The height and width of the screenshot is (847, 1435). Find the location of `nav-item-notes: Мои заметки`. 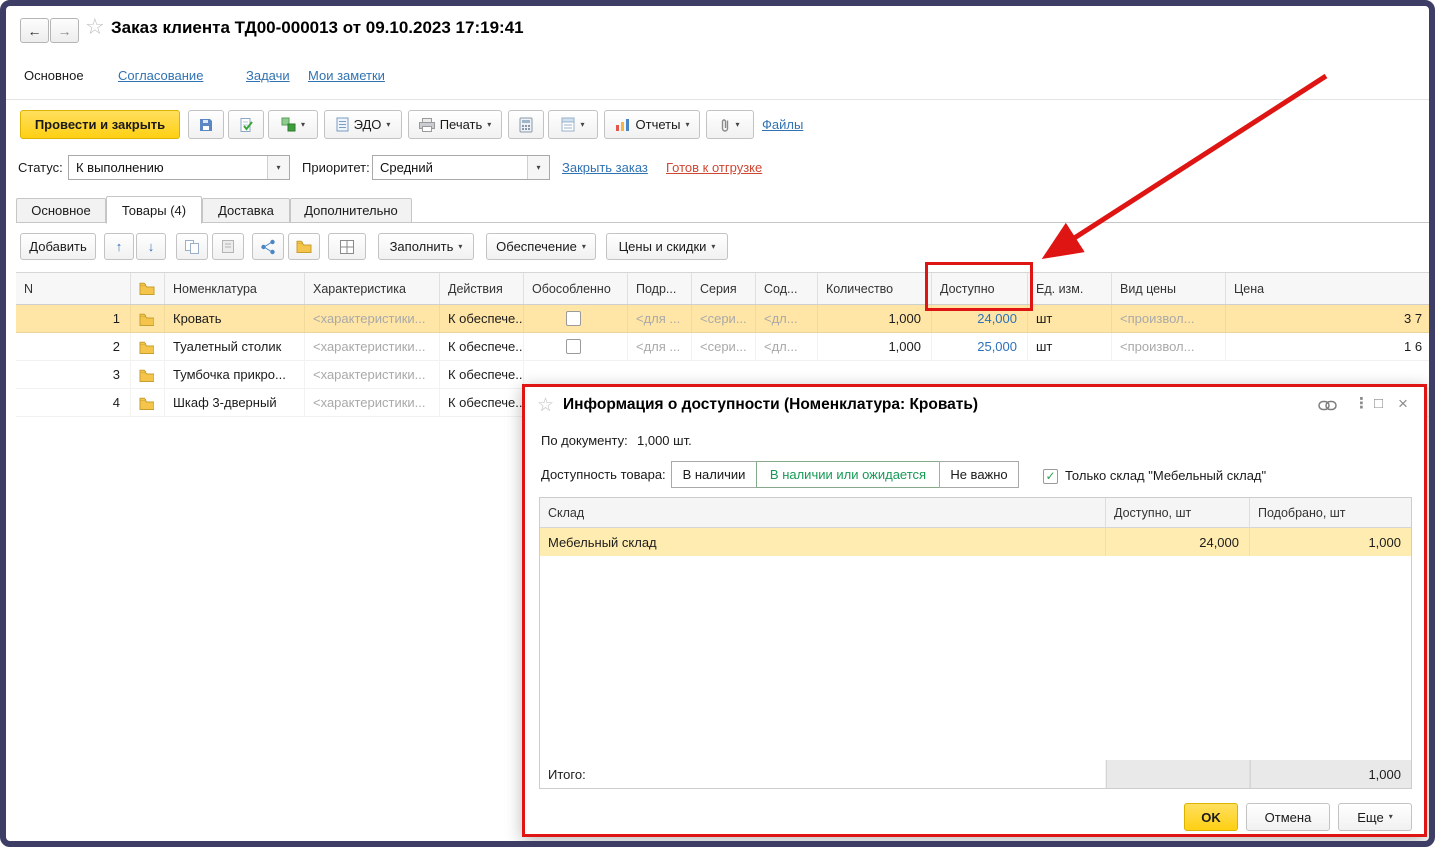

nav-item-notes: Мои заметки is located at coordinates (346, 75).